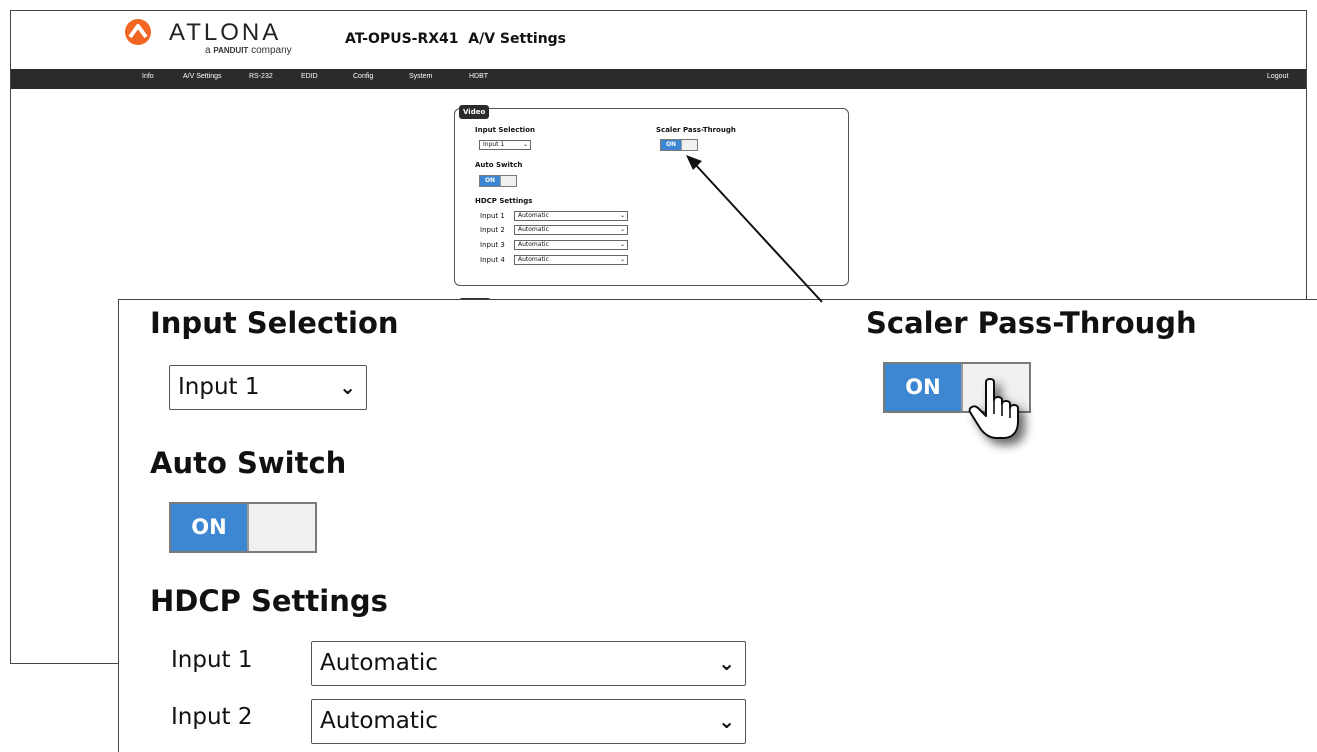 The image size is (1317, 752). Describe the element at coordinates (993, 408) in the screenshot. I see `hand-pointer-icon` at that location.